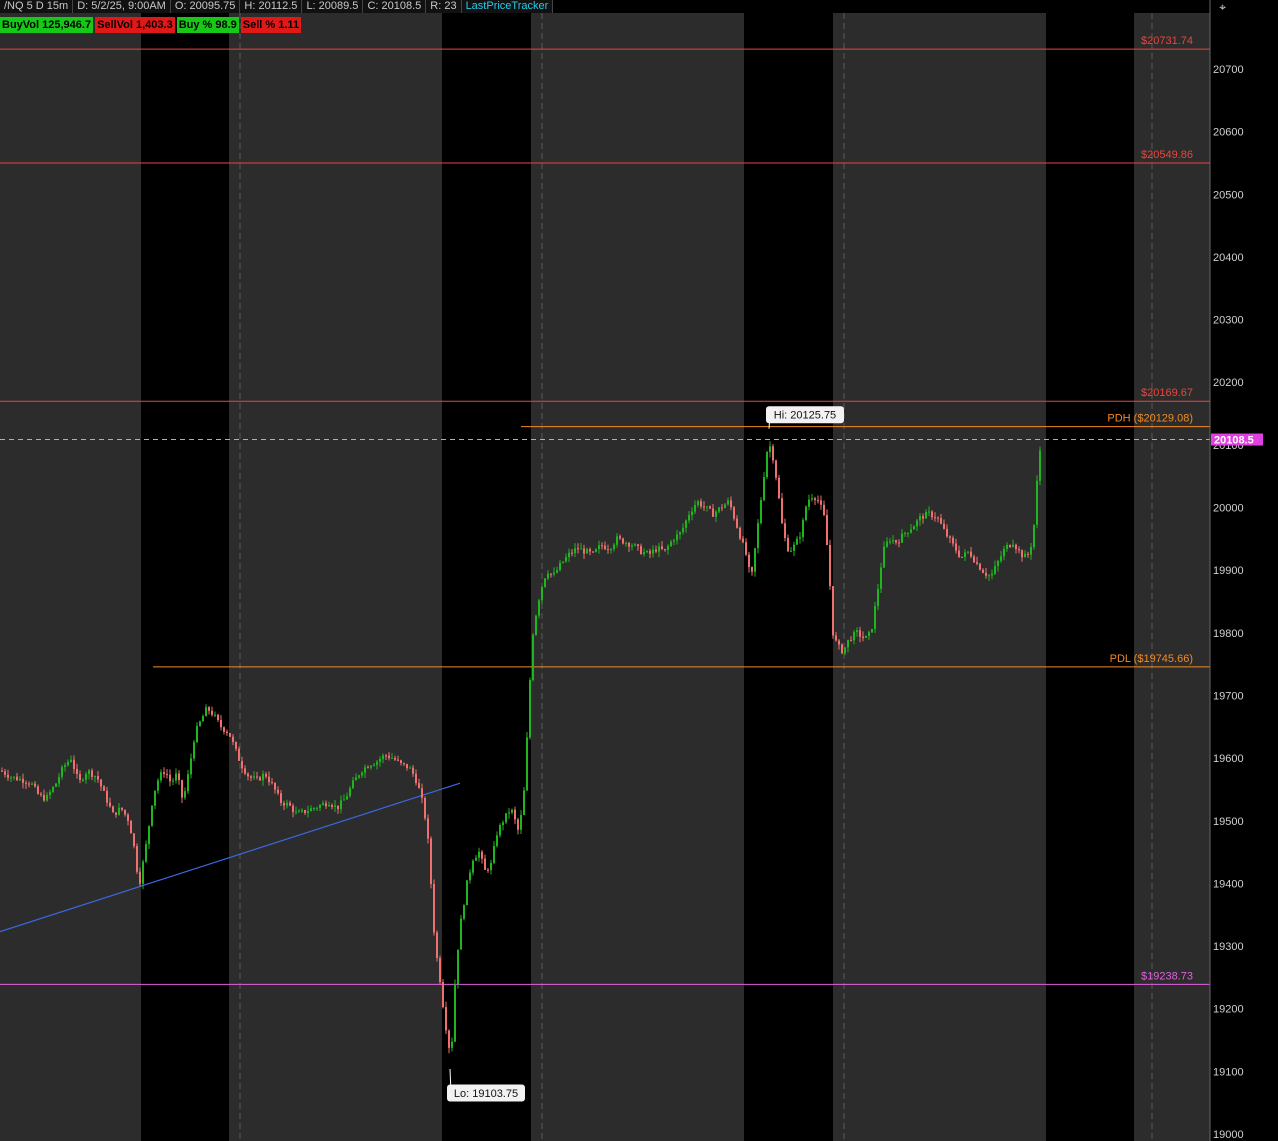  Describe the element at coordinates (37, 6) in the screenshot. I see `symbol-label: /NQ 5 D 15m` at that location.